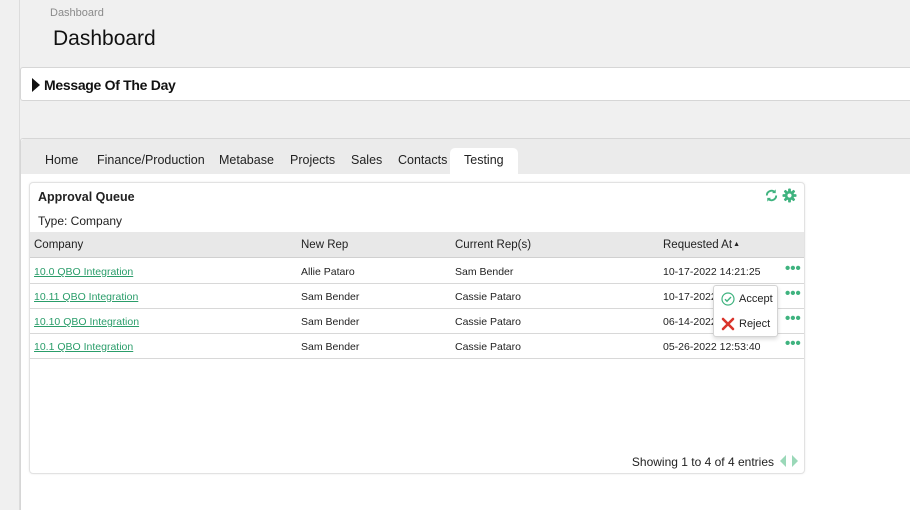 This screenshot has width=910, height=510. I want to click on company-link: 10.11 QBO Integration, so click(86, 297).